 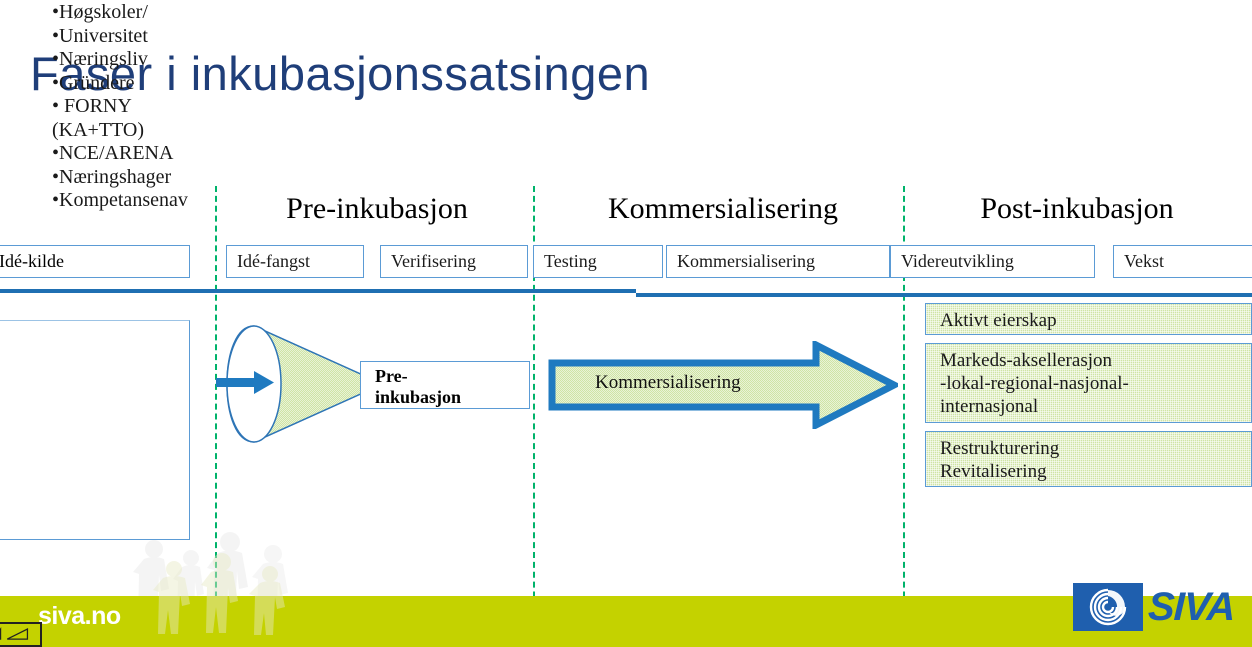 What do you see at coordinates (318, 291) in the screenshot?
I see `stage-underline-left` at bounding box center [318, 291].